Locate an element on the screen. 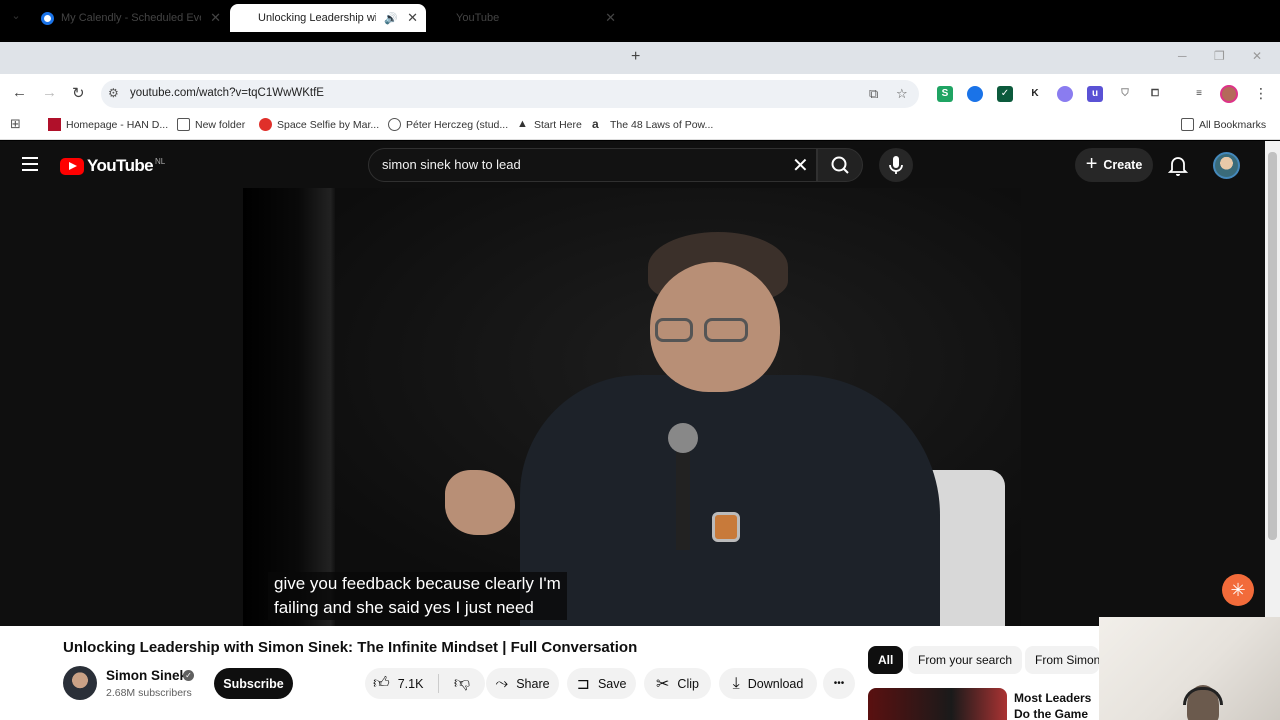 The height and width of the screenshot is (720, 1280). subscriber-count: 2.68M subscribers is located at coordinates (149, 693).